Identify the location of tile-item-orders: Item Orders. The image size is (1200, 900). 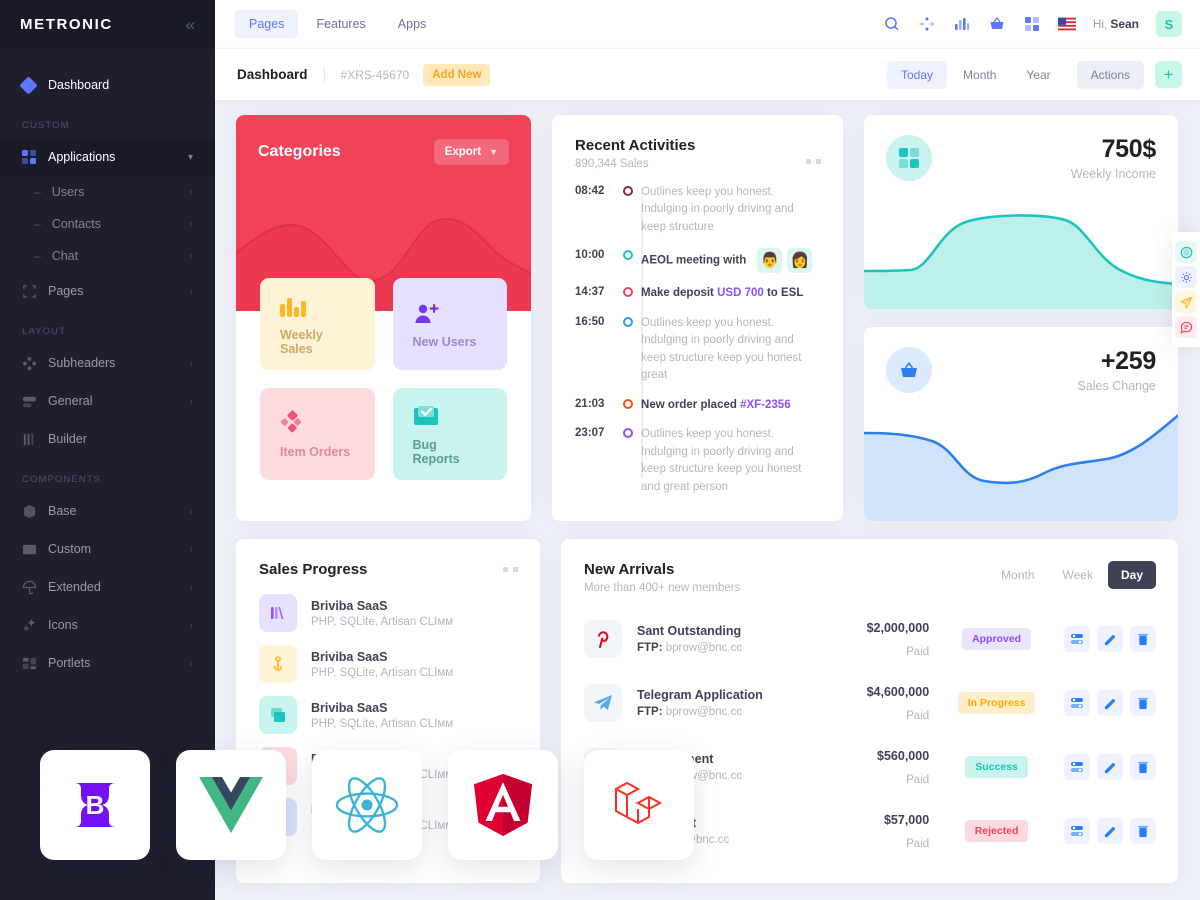
(317, 434).